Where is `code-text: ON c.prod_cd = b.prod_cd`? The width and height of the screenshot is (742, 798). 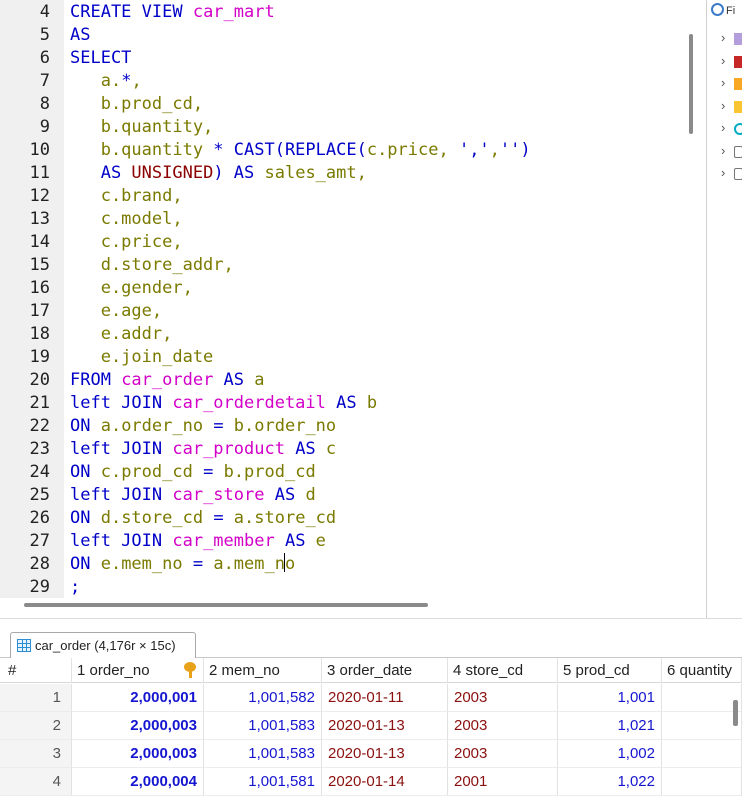 code-text: ON c.prod_cd = b.prod_cd is located at coordinates (193, 472).